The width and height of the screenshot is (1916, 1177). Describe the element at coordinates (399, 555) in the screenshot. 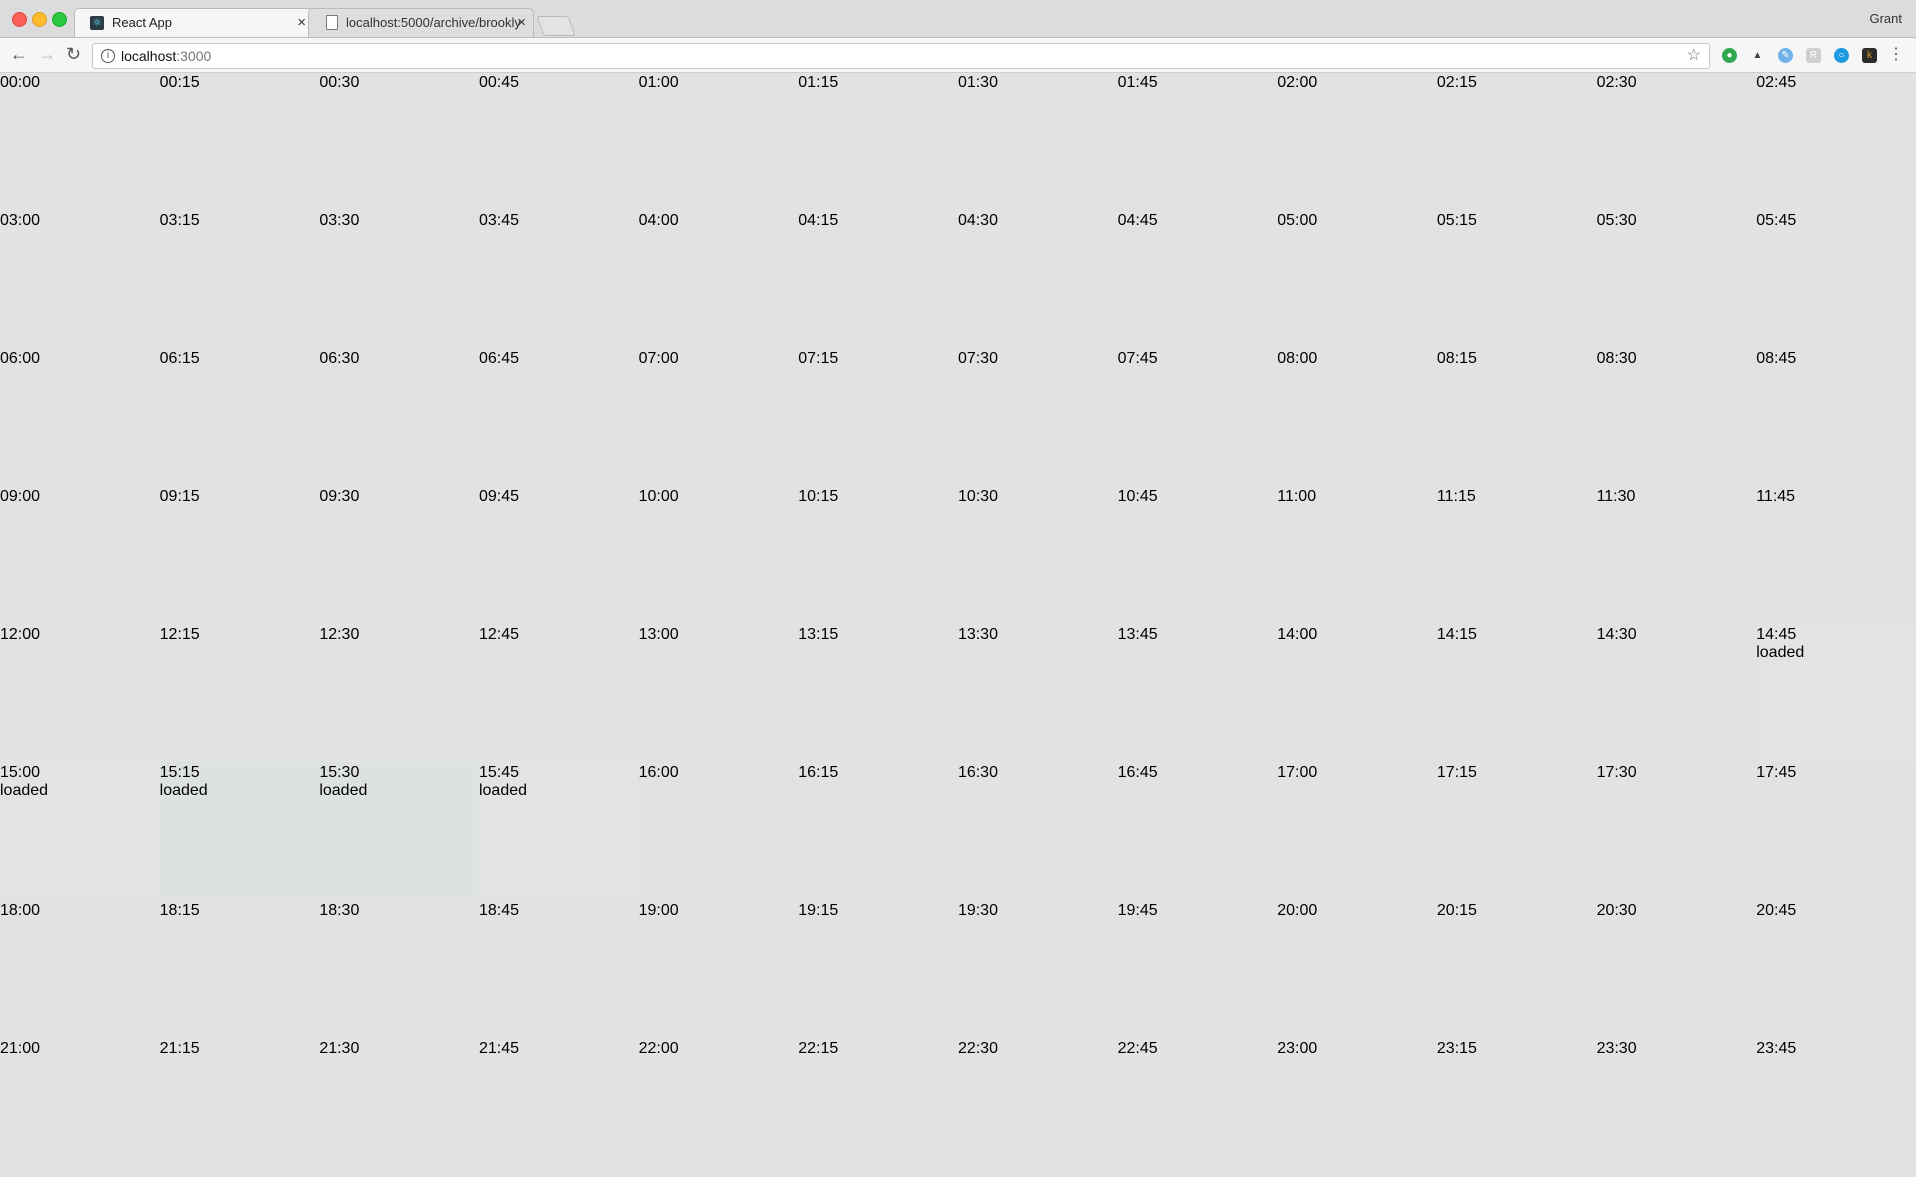

I see `time-slot-cell: 09:30` at that location.